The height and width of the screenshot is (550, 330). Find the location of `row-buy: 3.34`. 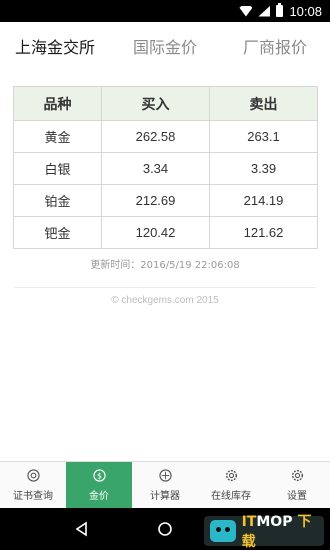

row-buy: 3.34 is located at coordinates (155, 168).